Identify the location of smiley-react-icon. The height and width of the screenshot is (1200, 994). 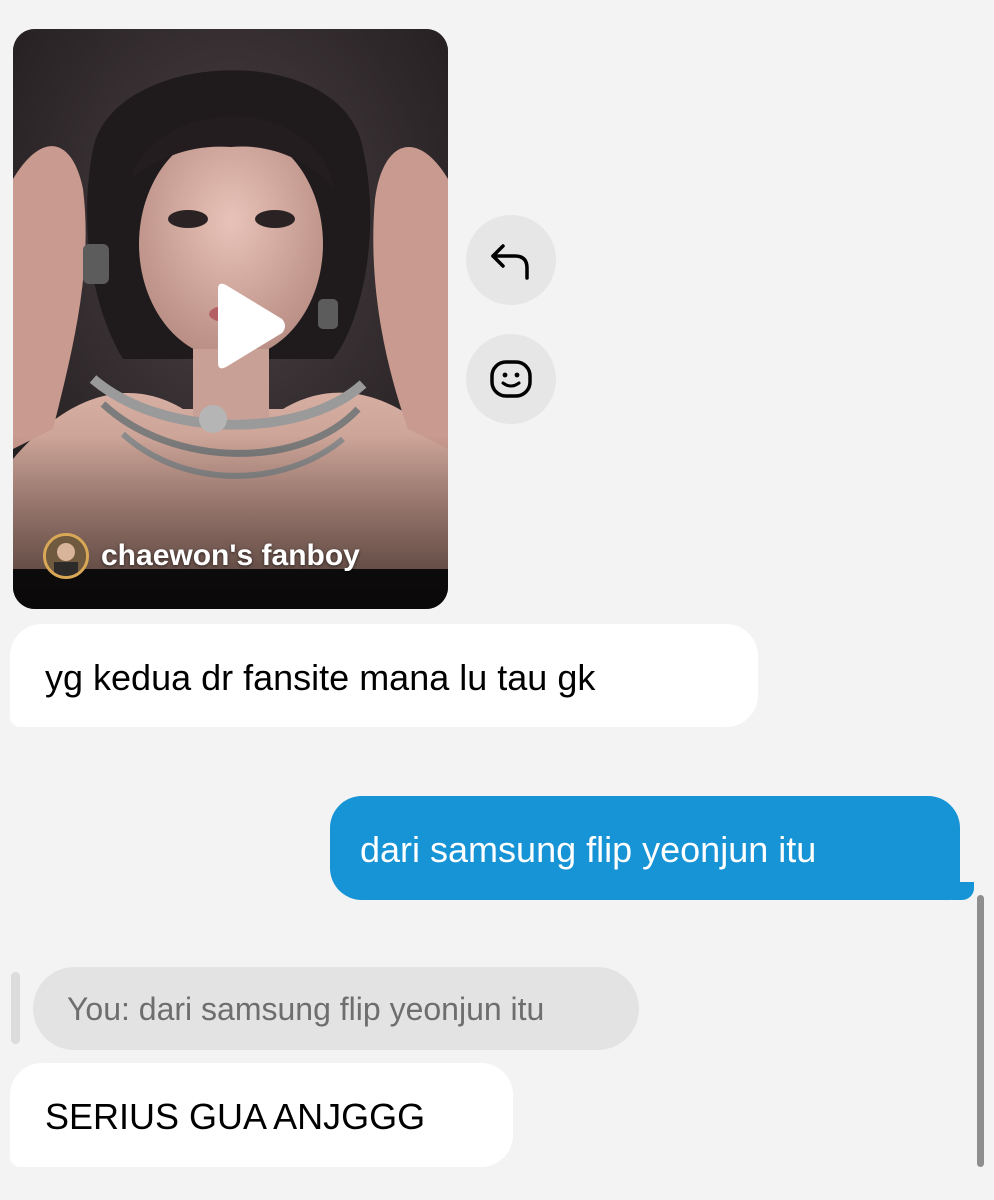
(511, 379).